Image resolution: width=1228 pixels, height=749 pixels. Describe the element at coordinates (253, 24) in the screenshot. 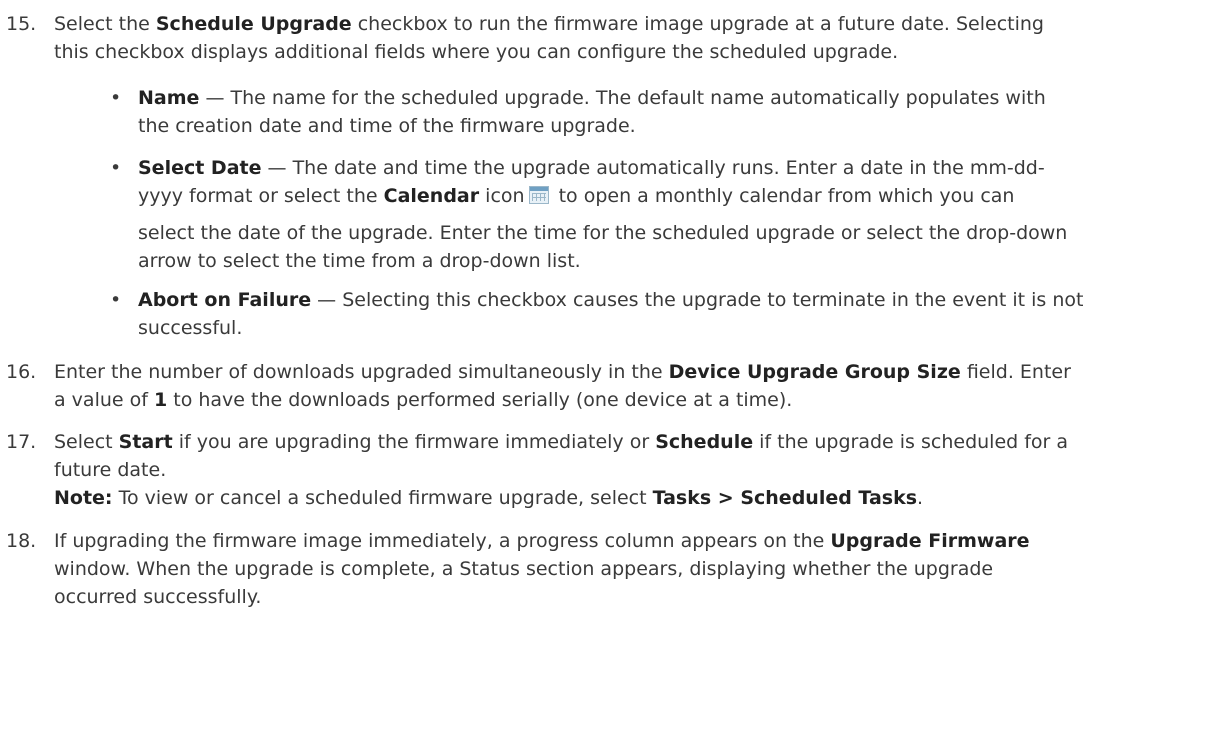

I see `ui-term-schedule-upgrade: Schedule Upgrade` at that location.